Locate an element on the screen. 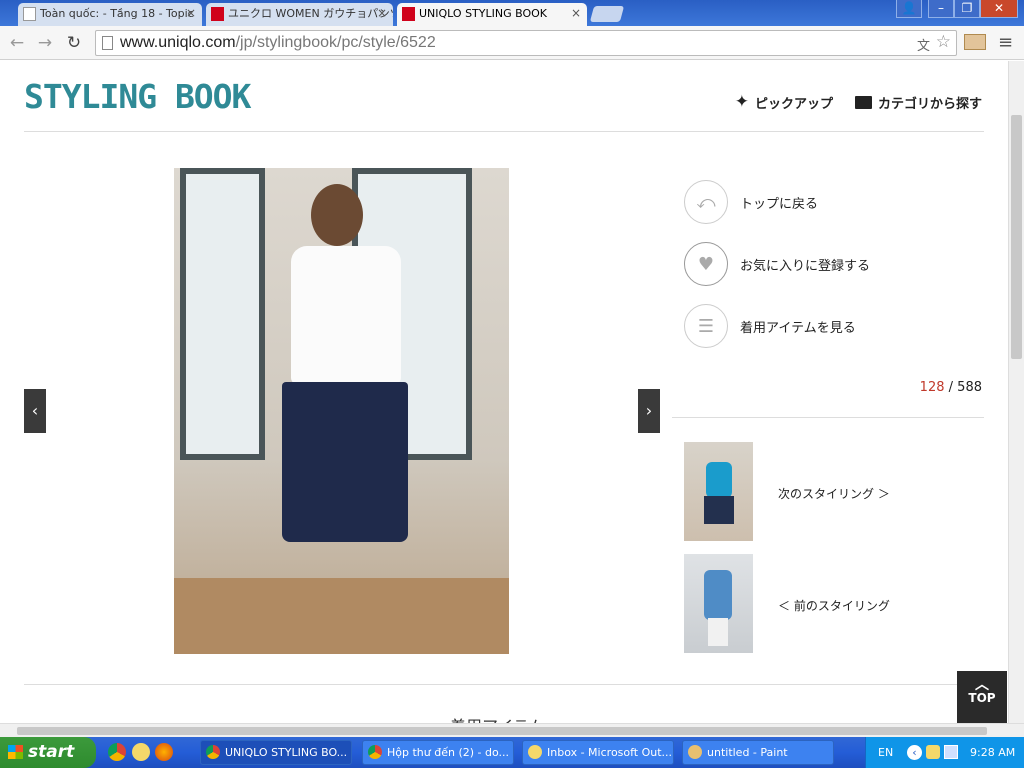 Image resolution: width=1024 pixels, height=768 pixels. favorite-label: お気に入りに登録する is located at coordinates (805, 266).